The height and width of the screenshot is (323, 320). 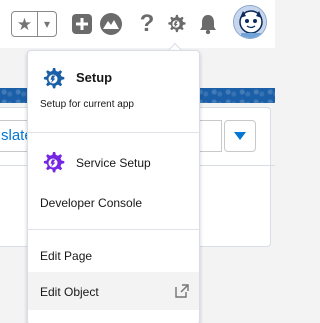 I want to click on global-actions-button, so click(x=82, y=24).